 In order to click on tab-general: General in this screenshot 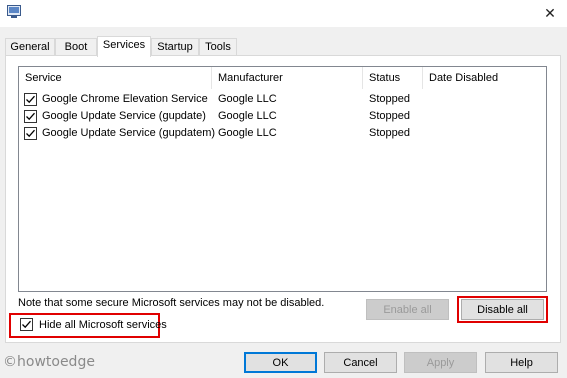, I will do `click(30, 47)`.